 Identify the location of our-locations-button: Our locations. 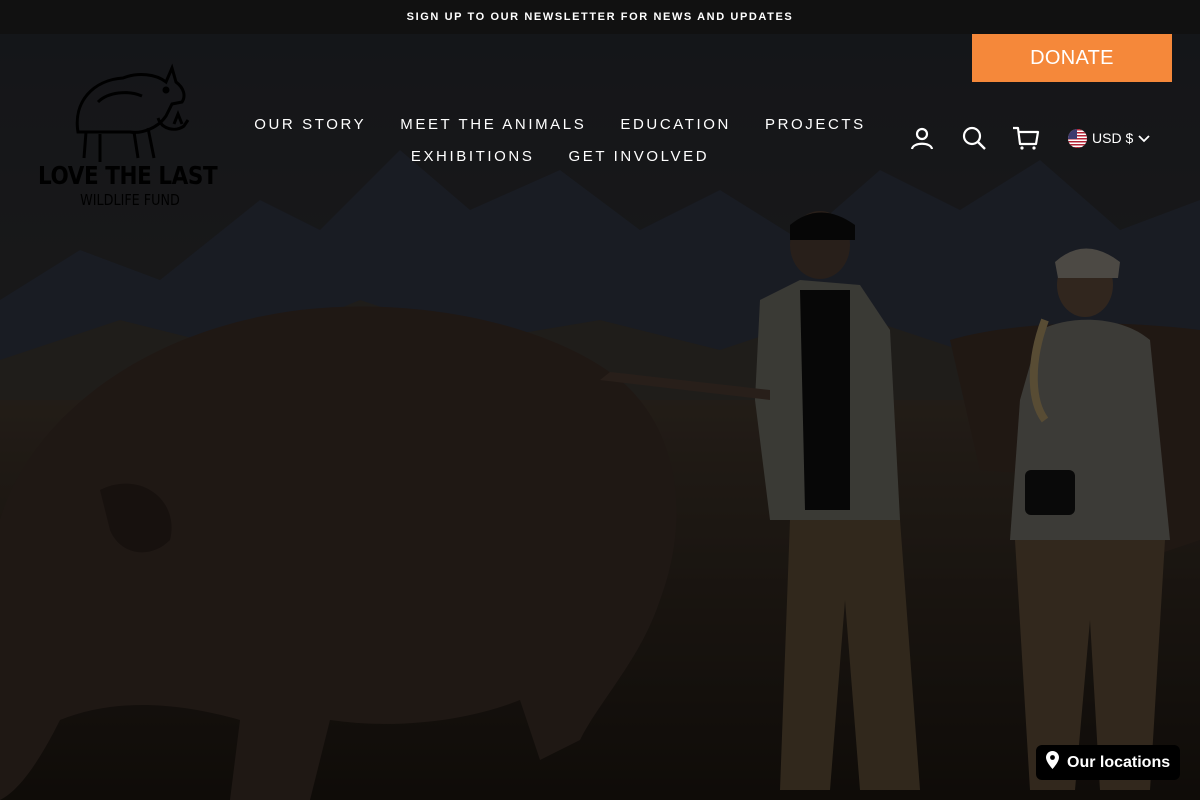
(1108, 762).